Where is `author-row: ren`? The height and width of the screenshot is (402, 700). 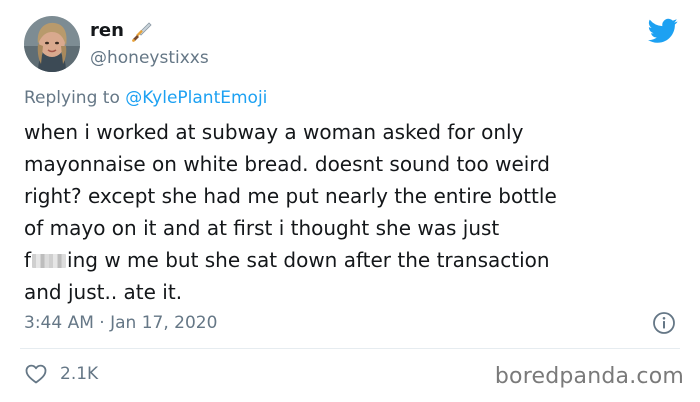 author-row: ren is located at coordinates (121, 31).